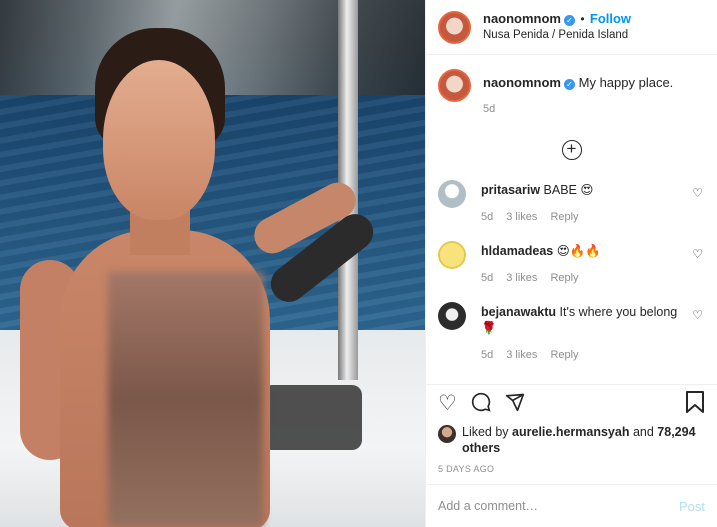 This screenshot has height=527, width=717. What do you see at coordinates (518, 312) in the screenshot?
I see `comment-username: bejanawaktu` at bounding box center [518, 312].